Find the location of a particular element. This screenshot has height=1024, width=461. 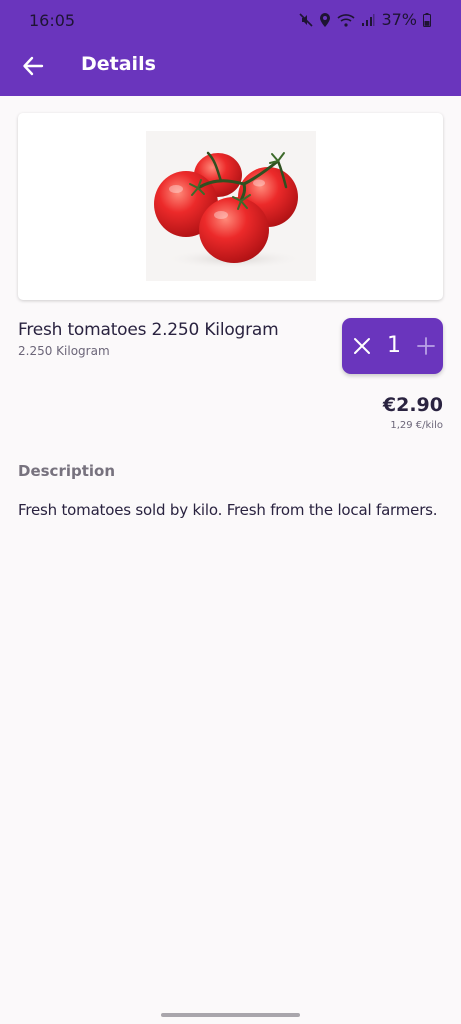

unit-price: 1,29 €/kilo is located at coordinates (416, 425).